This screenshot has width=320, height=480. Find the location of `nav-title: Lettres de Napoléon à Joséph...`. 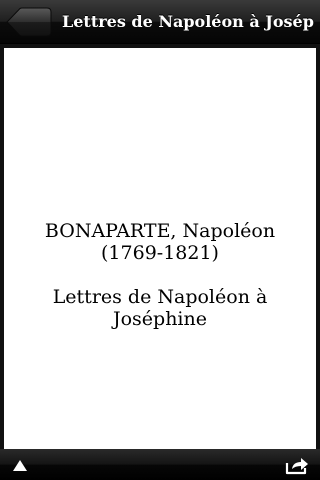

nav-title: Lettres de Napoléon à Joséph... is located at coordinates (188, 21).